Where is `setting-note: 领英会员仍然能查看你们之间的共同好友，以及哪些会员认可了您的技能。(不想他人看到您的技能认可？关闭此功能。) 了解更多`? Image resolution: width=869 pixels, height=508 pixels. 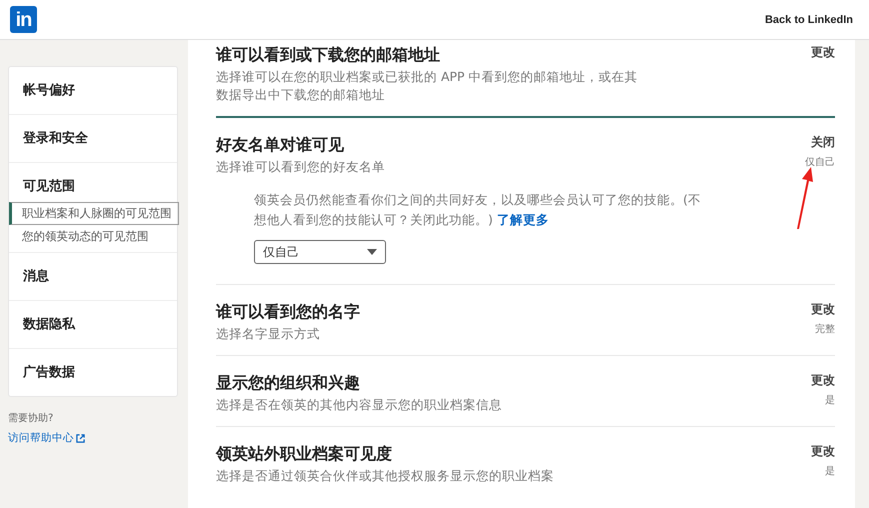
setting-note: 领英会员仍然能查看你们之间的共同好友，以及哪些会员认可了您的技能。(不想他人看到您的技能认可？关闭此功能。) 了解更多 is located at coordinates (478, 210).